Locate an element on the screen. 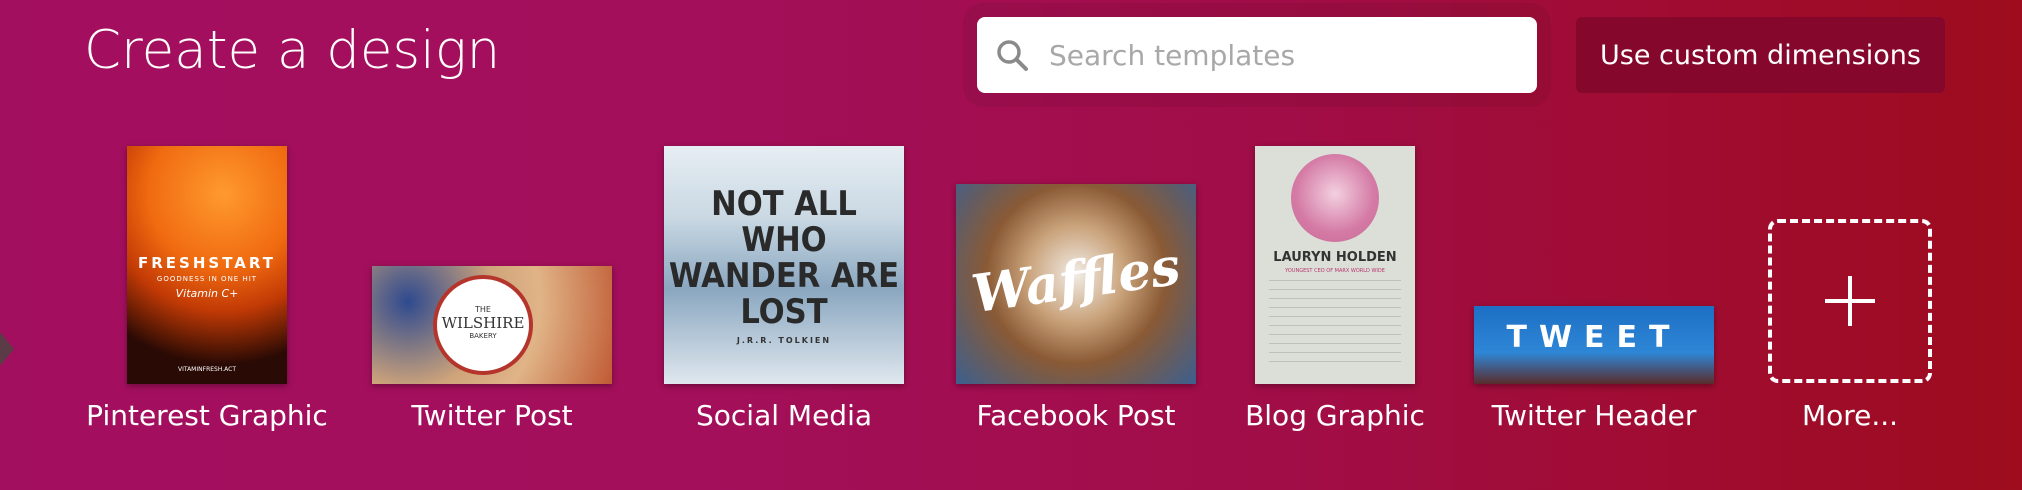 This screenshot has width=2022, height=490. twitter-post-thumbnail: THE WILSHIRE BAKERY is located at coordinates (492, 325).